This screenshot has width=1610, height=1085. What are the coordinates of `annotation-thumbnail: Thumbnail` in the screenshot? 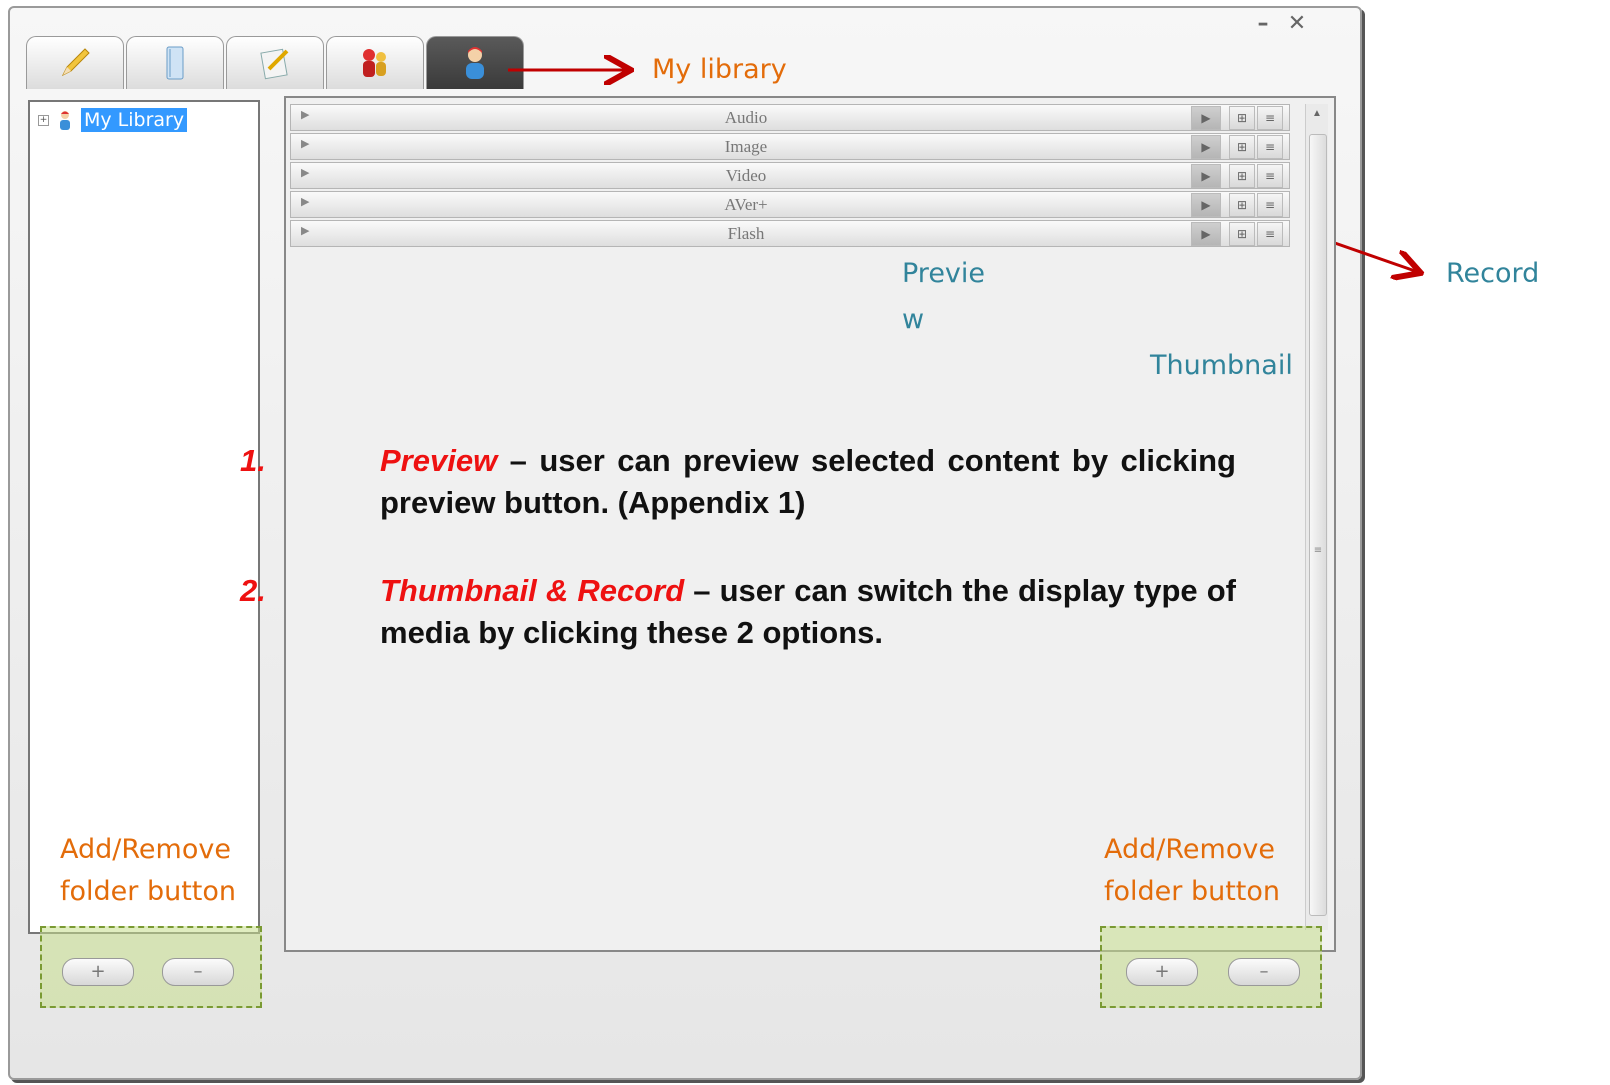 It's located at (1221, 365).